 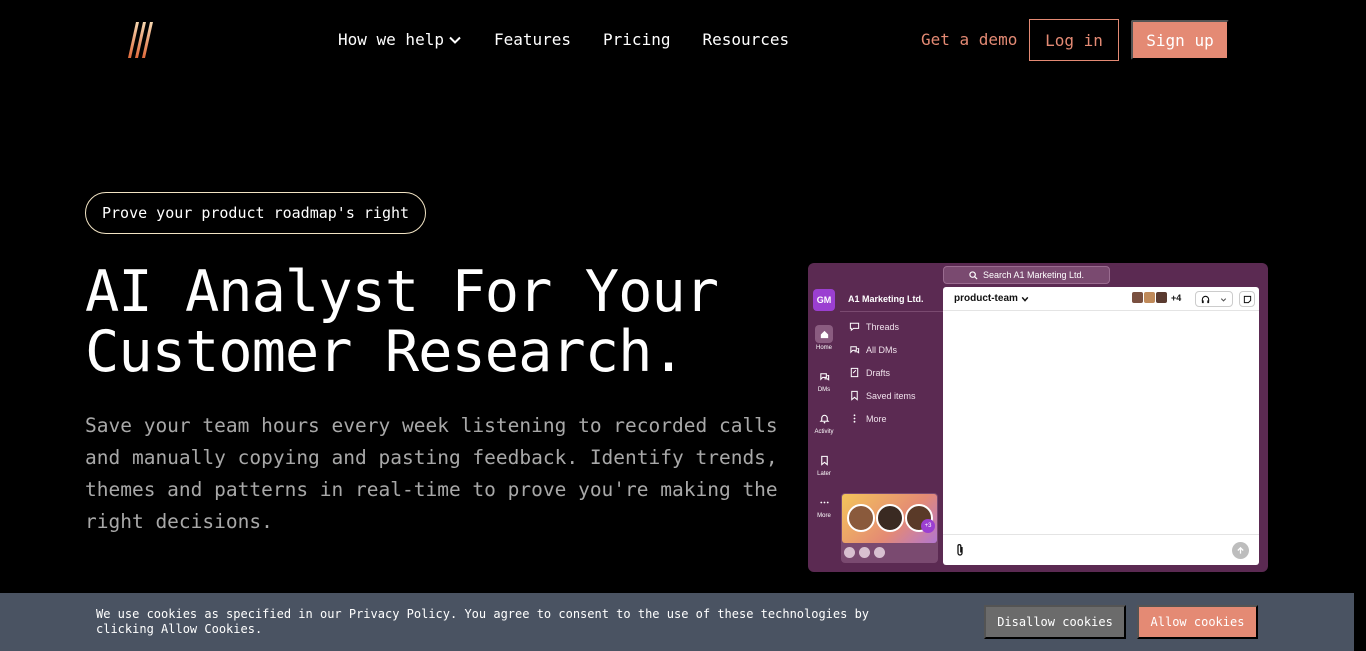 What do you see at coordinates (891, 395) in the screenshot?
I see `sidebar-item-saved-items-label: Saved items` at bounding box center [891, 395].